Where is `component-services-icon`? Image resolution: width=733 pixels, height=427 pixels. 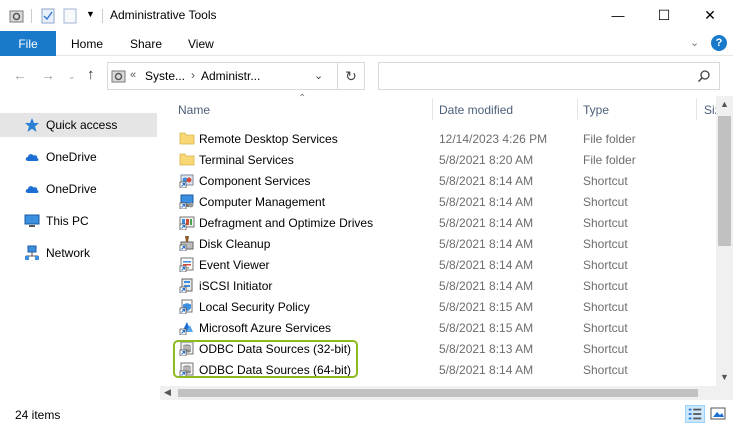
component-services-icon is located at coordinates (186, 181).